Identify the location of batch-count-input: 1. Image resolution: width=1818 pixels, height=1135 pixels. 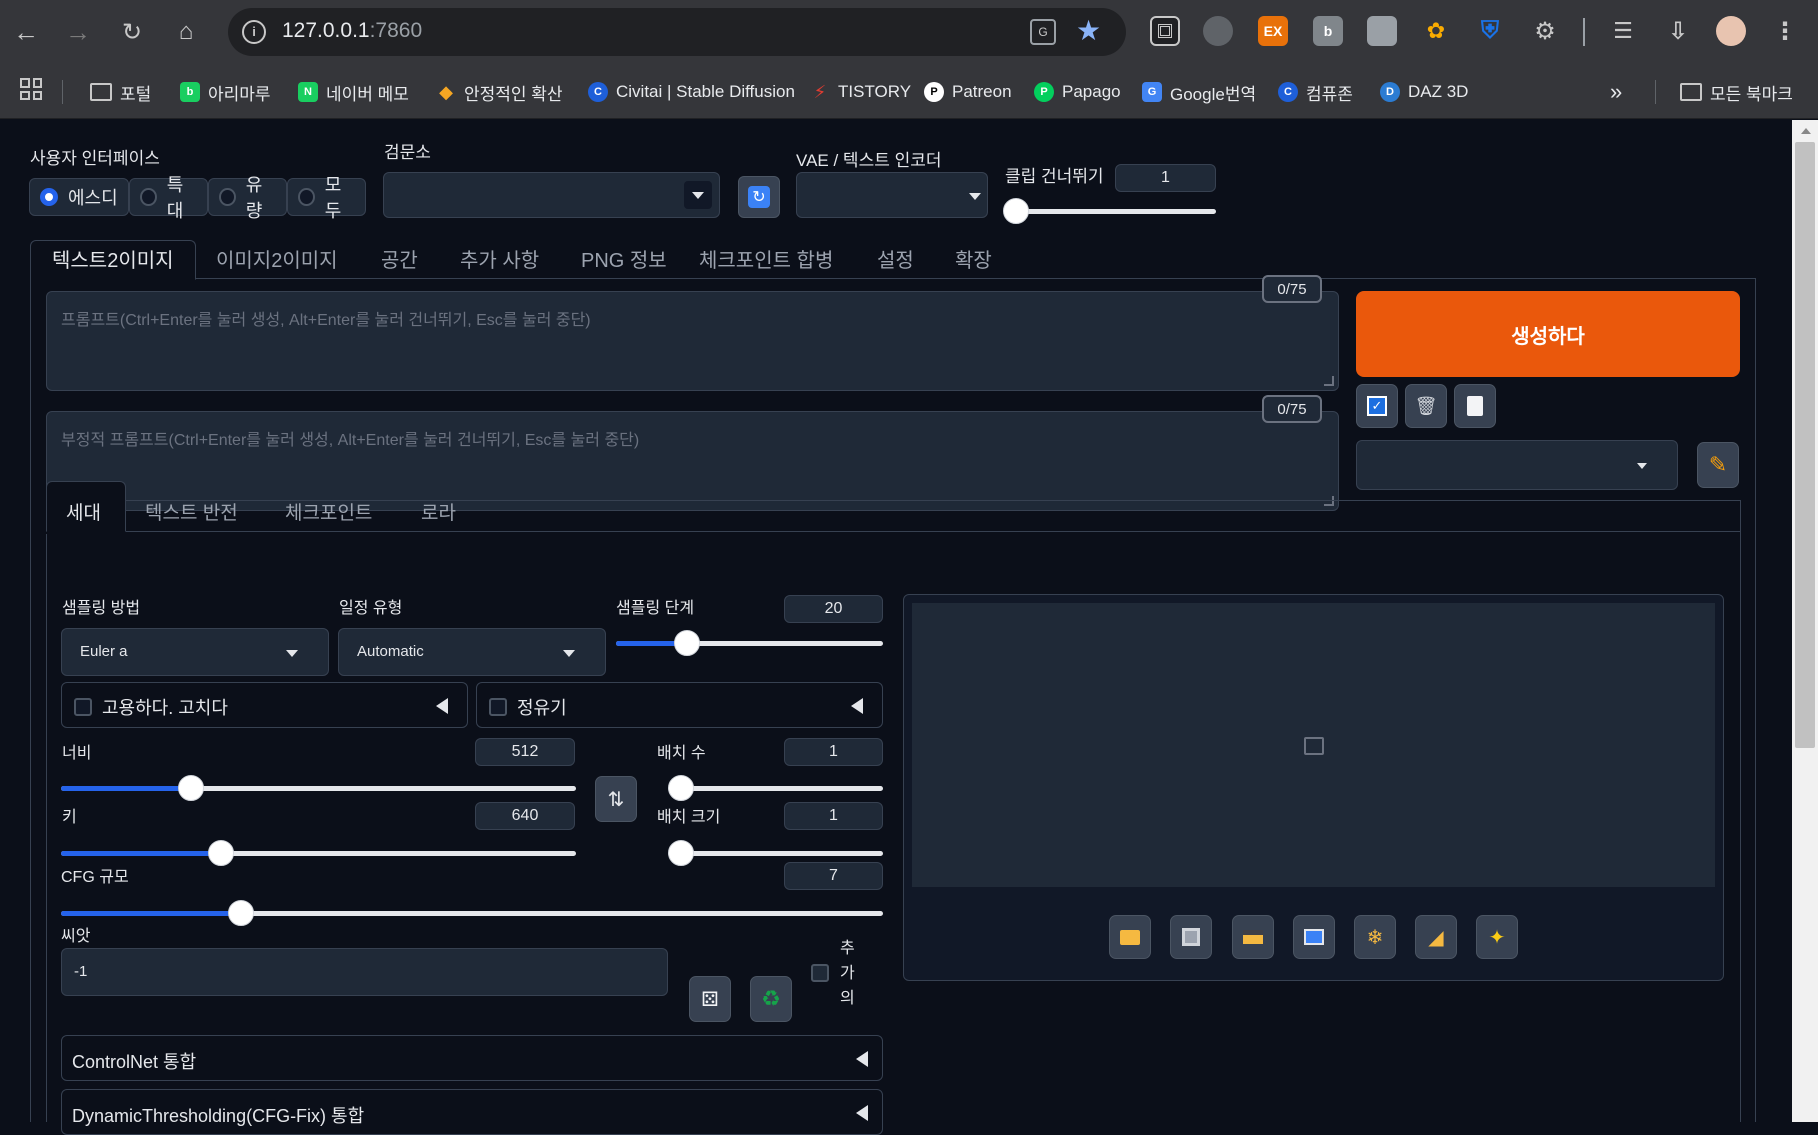
(833, 752).